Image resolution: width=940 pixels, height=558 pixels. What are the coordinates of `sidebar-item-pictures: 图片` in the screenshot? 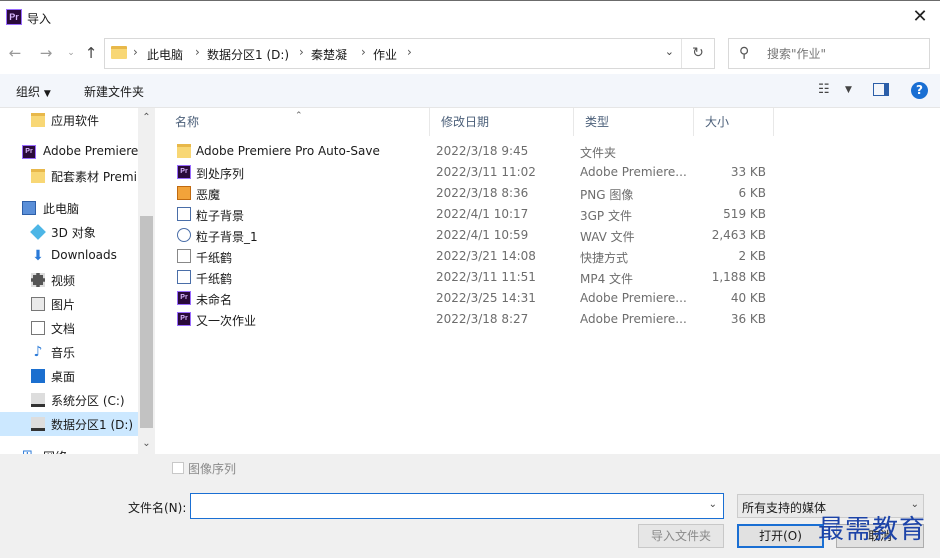 It's located at (69, 304).